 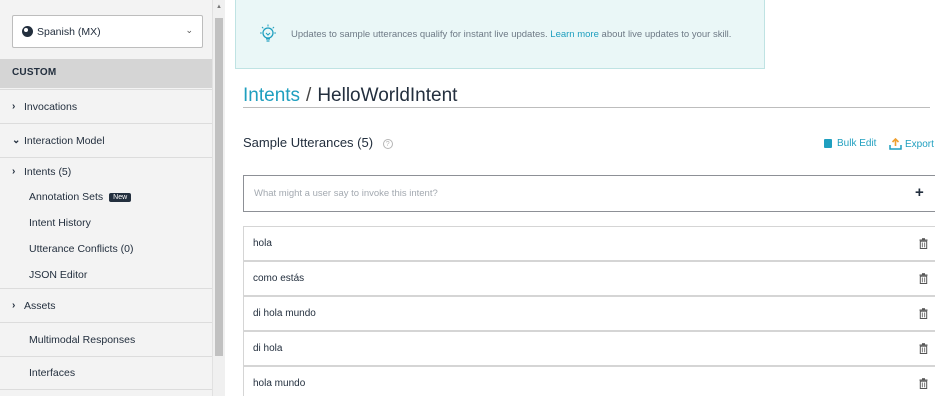 What do you see at coordinates (106, 73) in the screenshot?
I see `sidebar-section-title: CUSTOM` at bounding box center [106, 73].